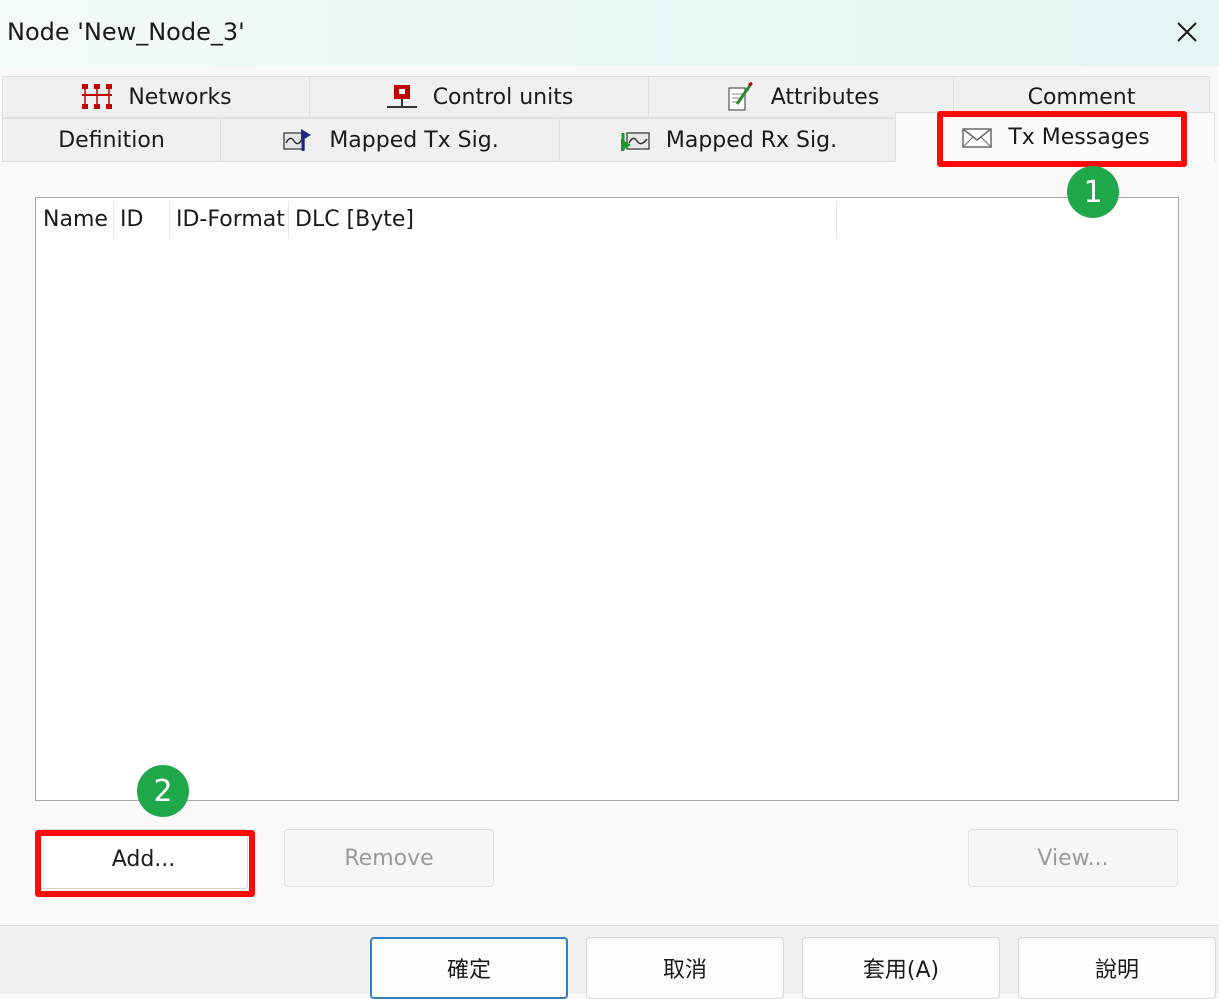  I want to click on control-units-icon, so click(402, 97).